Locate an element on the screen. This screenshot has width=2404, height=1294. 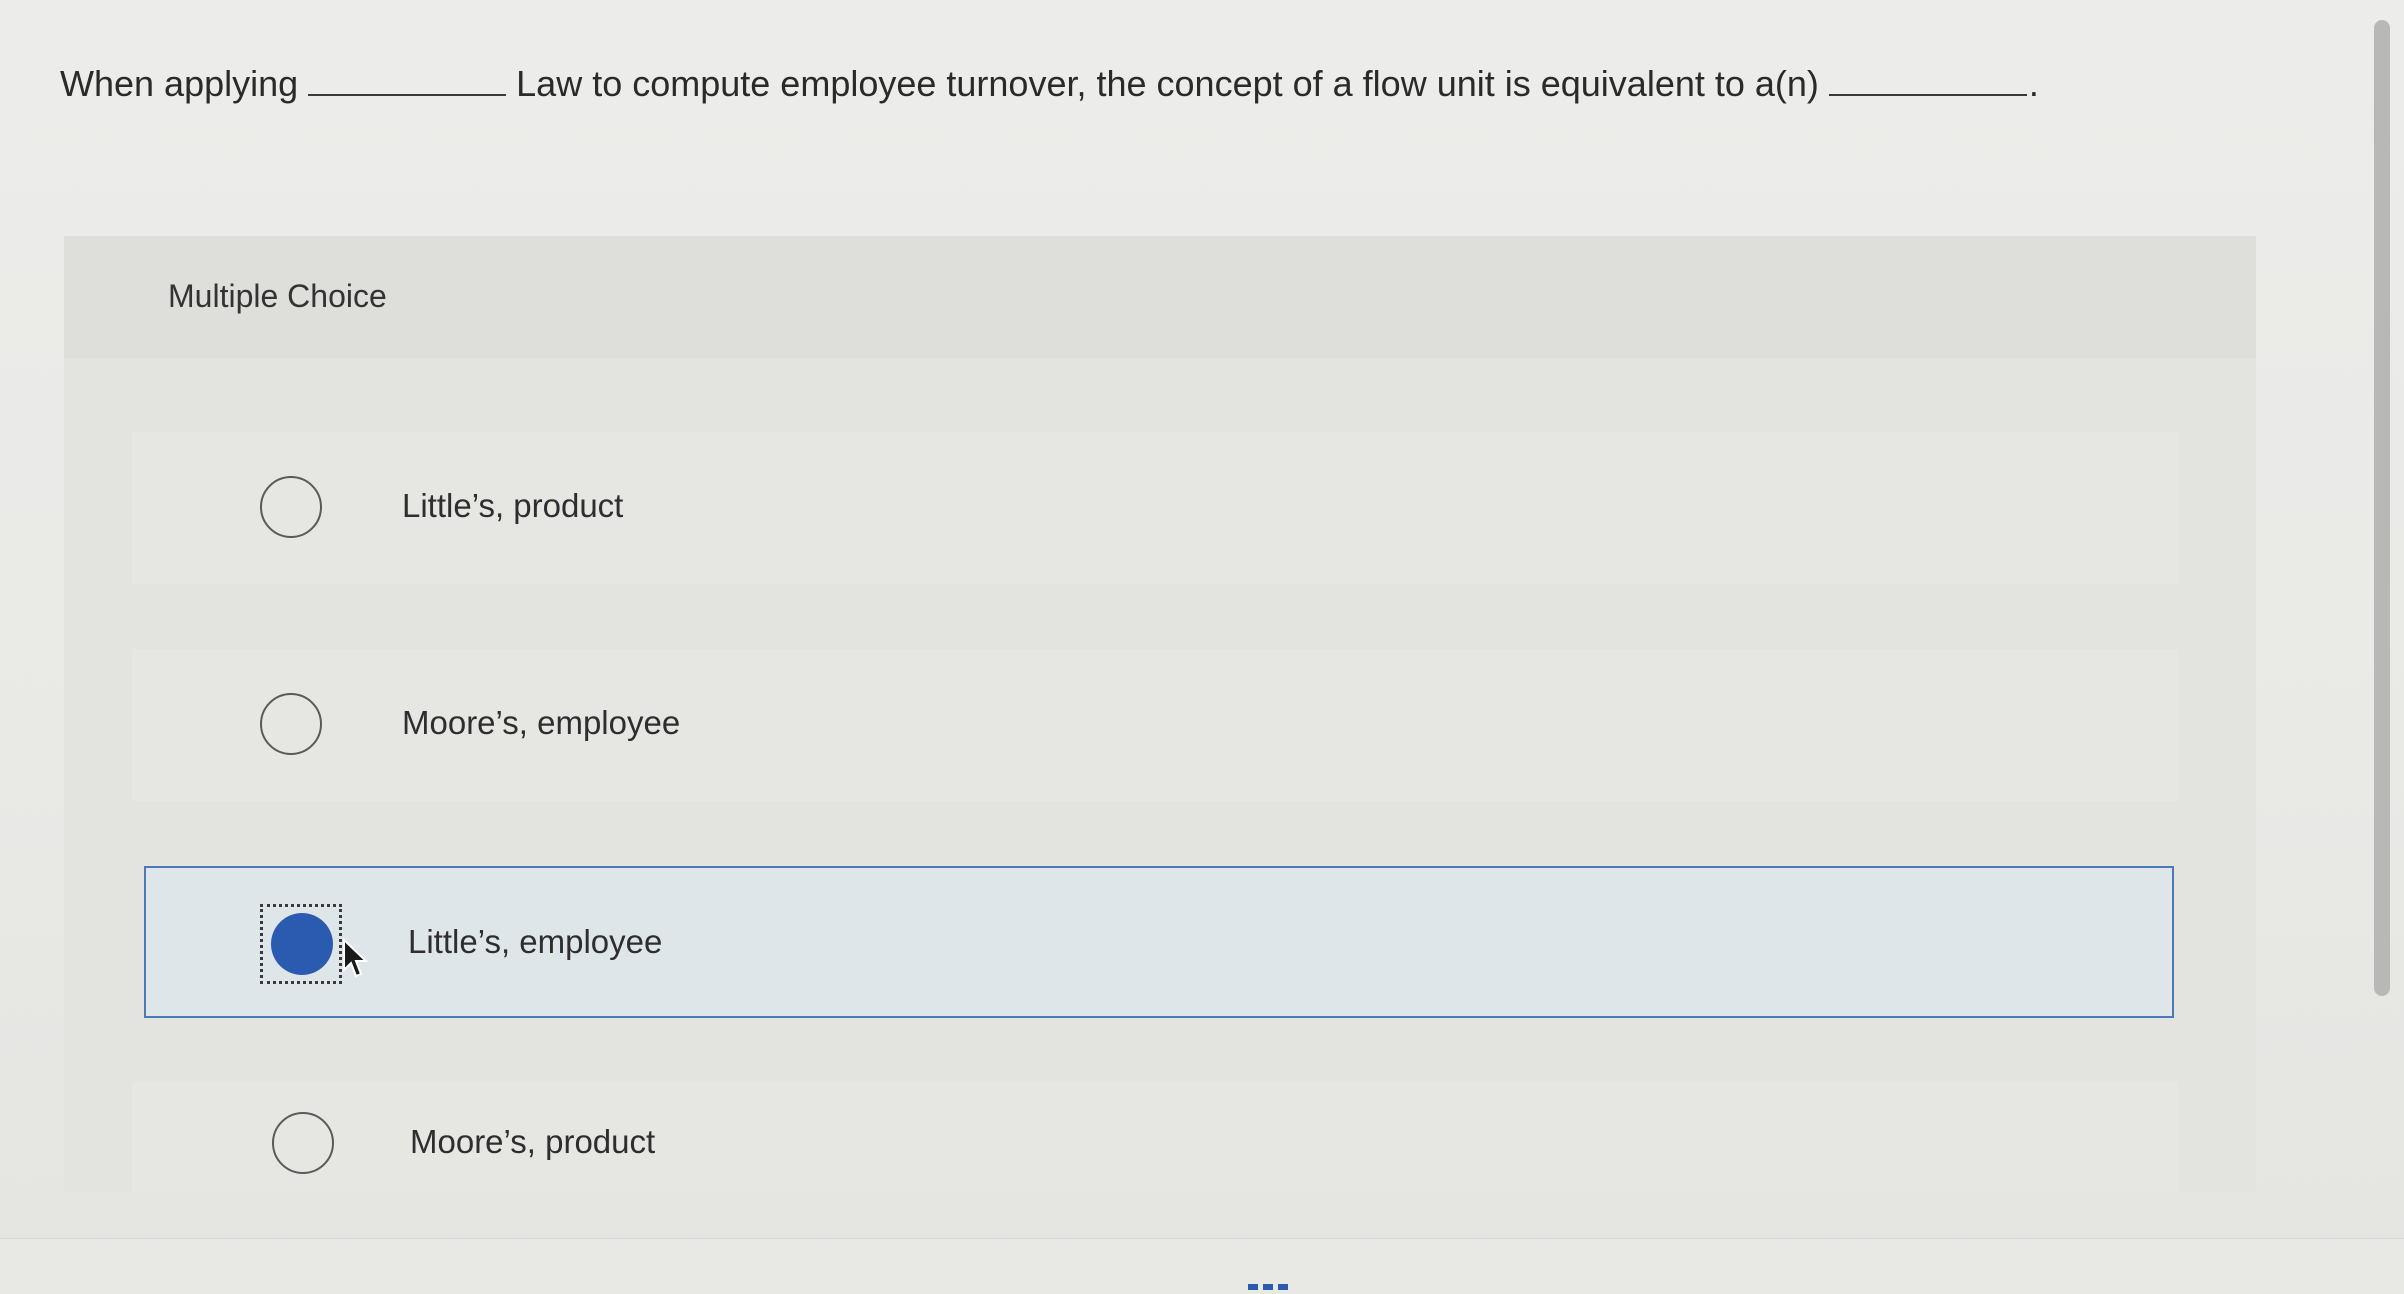
option-moores-product: Moore’s, product is located at coordinates (1155, 1137).